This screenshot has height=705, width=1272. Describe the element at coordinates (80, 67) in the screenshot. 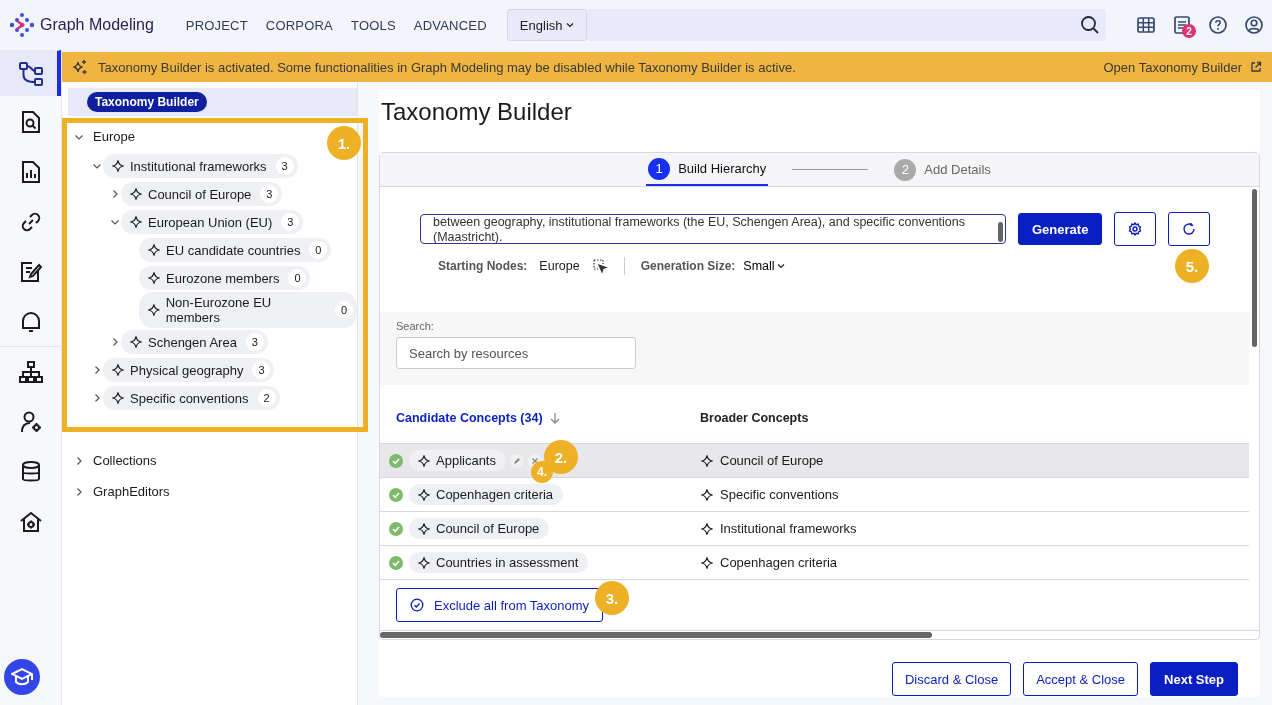

I see `sparkles-icon` at that location.